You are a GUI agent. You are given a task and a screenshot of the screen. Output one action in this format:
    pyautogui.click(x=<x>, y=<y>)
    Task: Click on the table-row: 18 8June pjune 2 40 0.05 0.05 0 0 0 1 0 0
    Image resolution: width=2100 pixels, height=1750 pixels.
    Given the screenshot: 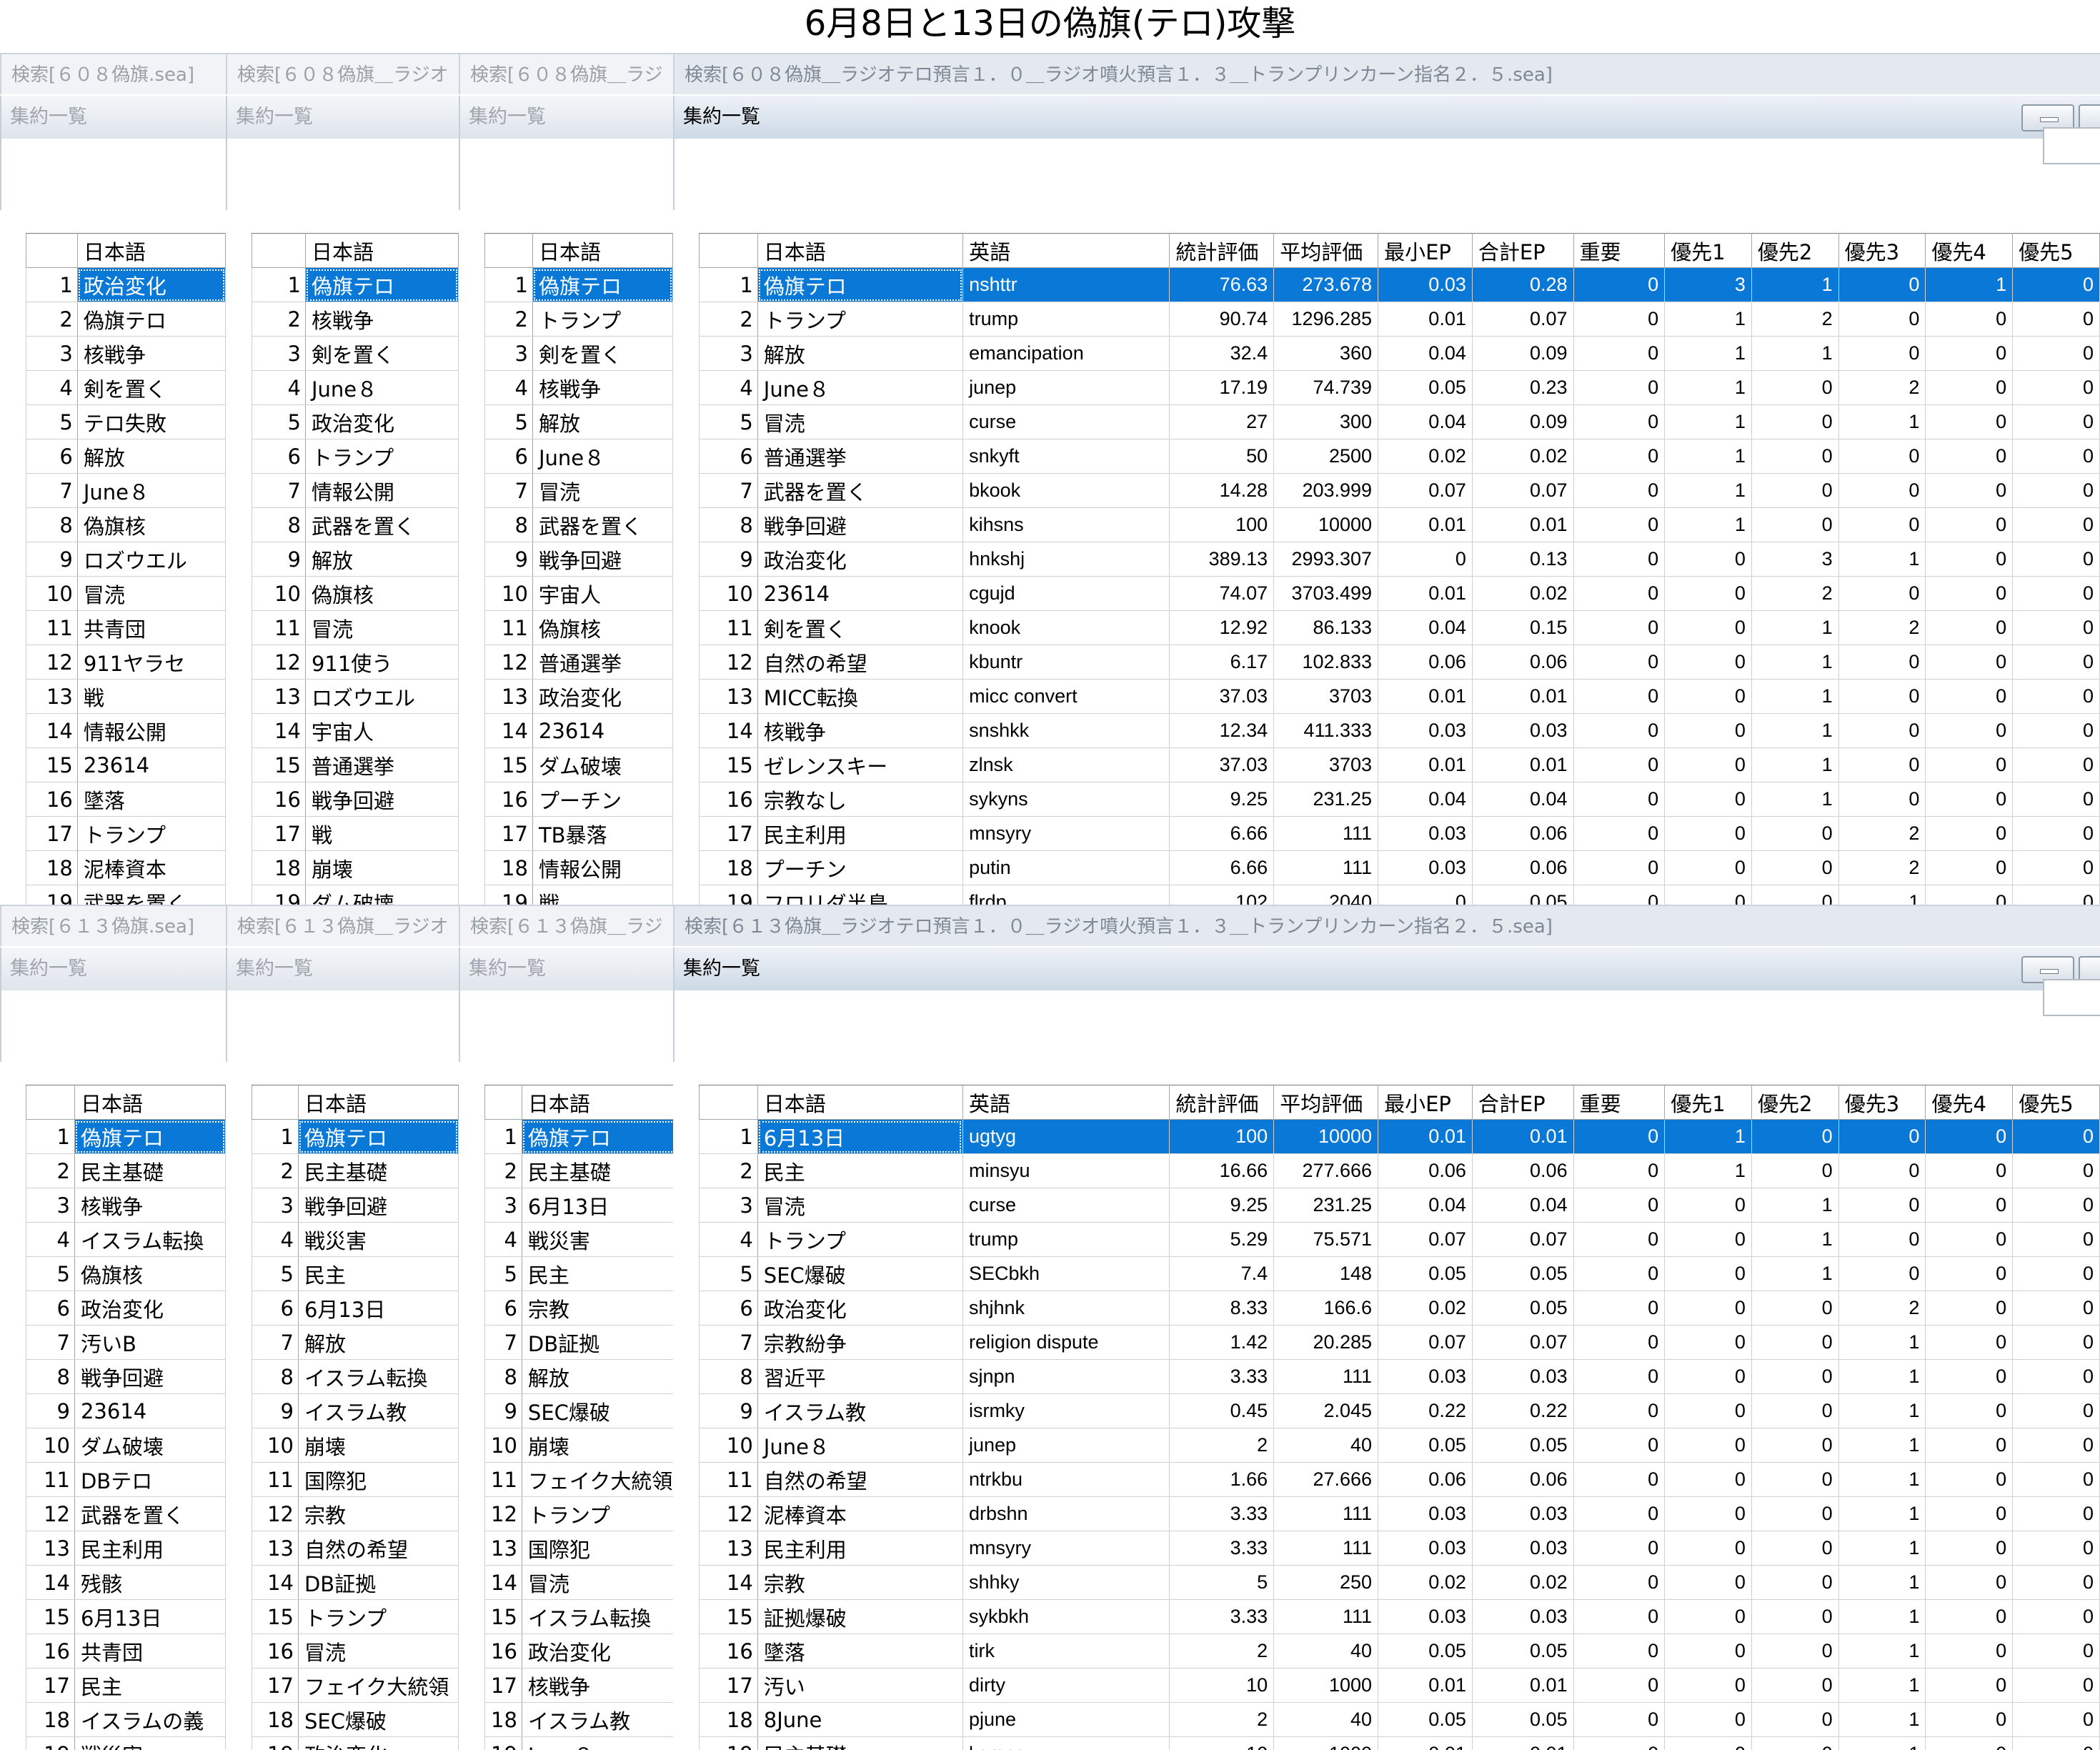 What is the action you would take?
    pyautogui.click(x=1399, y=1719)
    